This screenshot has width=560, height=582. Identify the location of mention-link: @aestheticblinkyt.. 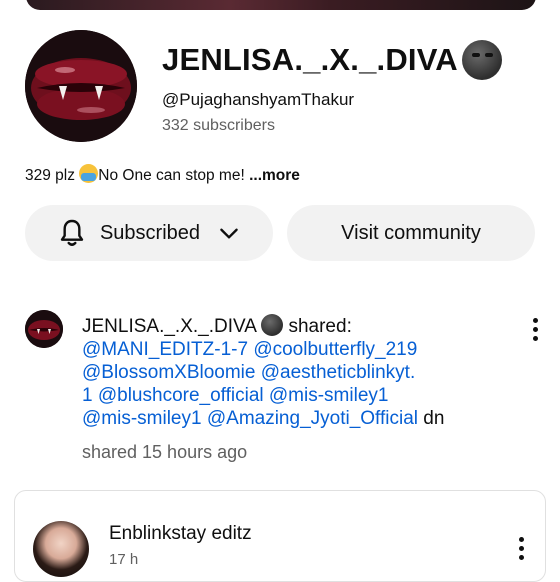
(338, 372).